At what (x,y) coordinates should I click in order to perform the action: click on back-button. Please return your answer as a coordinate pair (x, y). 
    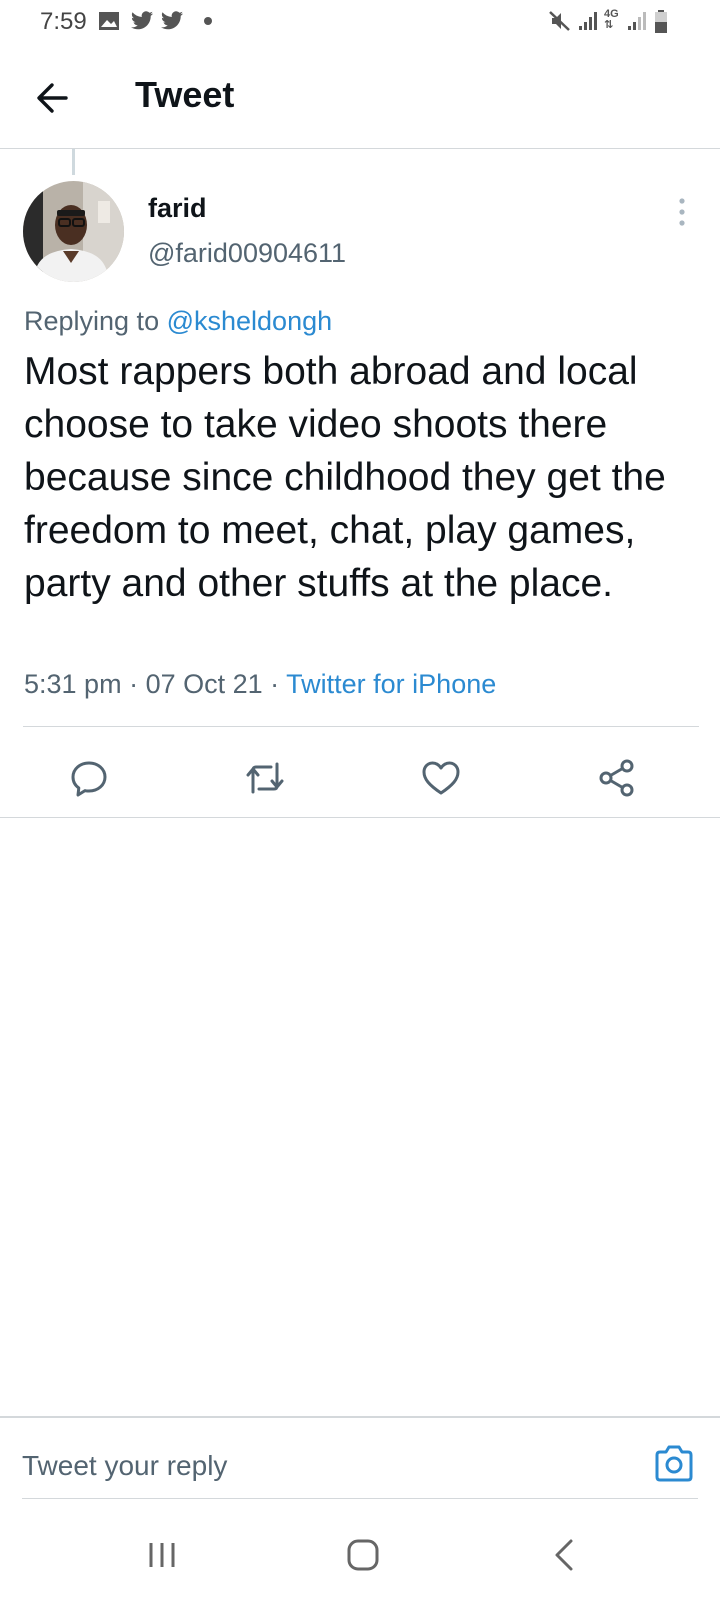
    Looking at the image, I should click on (54, 98).